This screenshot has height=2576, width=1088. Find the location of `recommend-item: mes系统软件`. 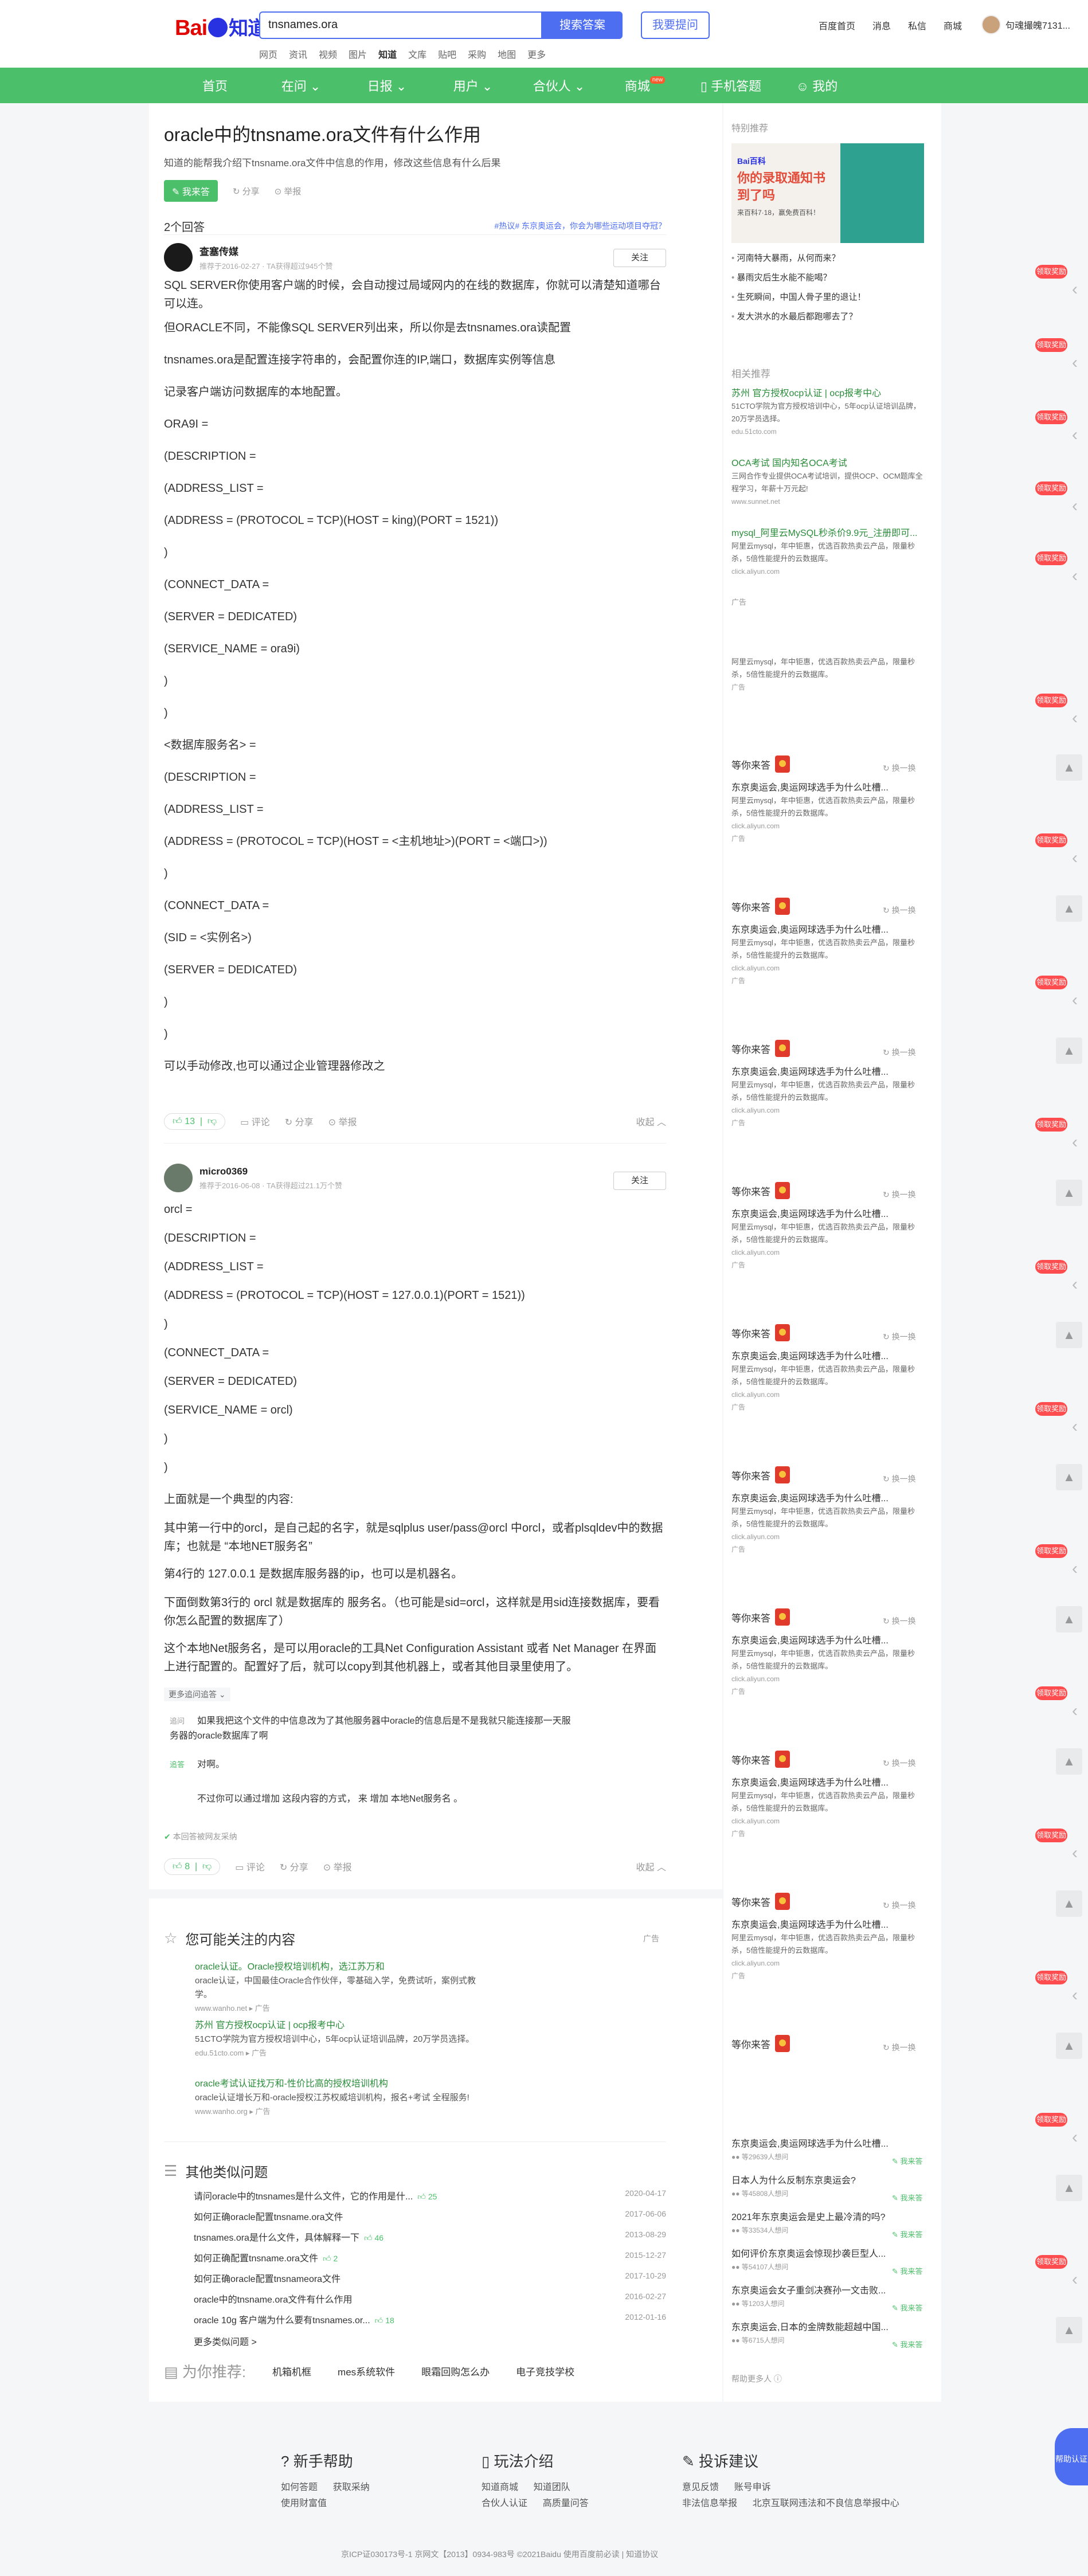

recommend-item: mes系统软件 is located at coordinates (366, 2371).